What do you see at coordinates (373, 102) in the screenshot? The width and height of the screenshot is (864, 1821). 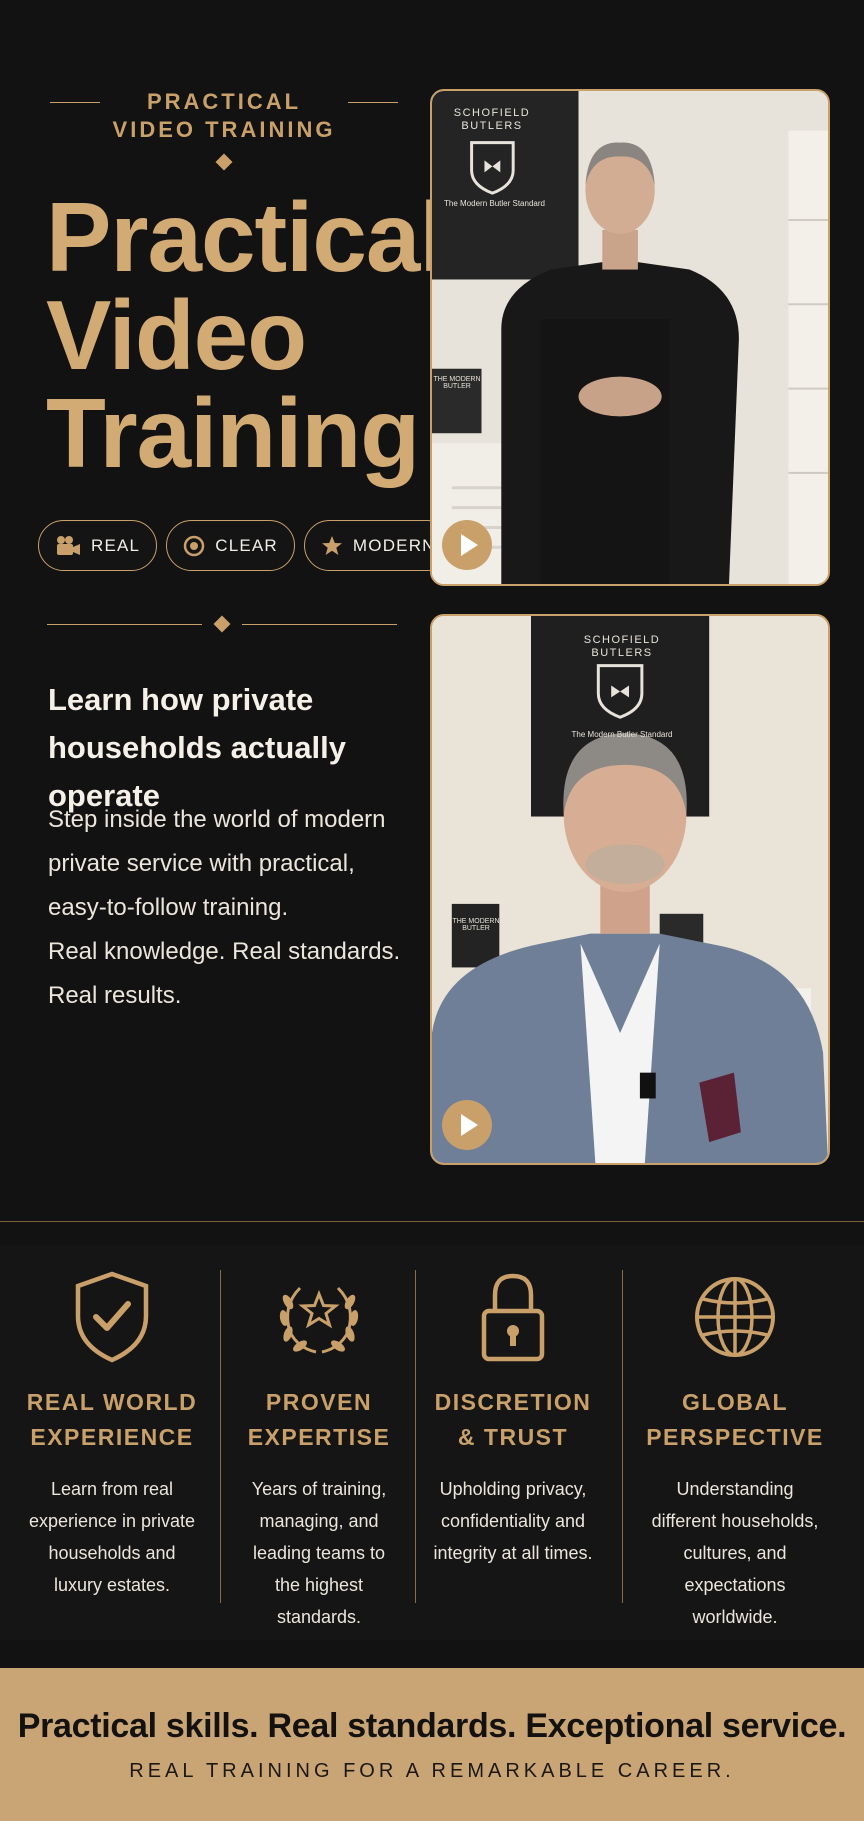 I see `eyebrow-line-right` at bounding box center [373, 102].